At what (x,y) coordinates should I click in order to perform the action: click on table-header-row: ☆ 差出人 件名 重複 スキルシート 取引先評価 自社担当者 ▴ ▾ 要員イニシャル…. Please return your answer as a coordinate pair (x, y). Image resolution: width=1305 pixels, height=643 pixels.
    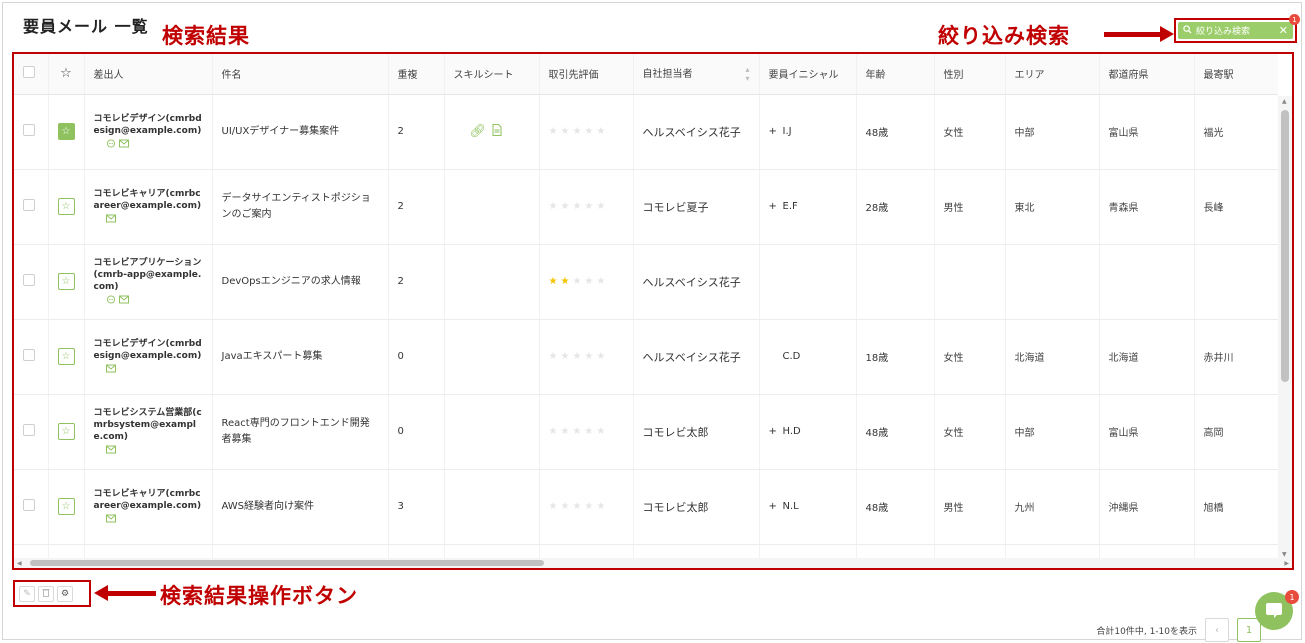
    Looking at the image, I should click on (646, 74).